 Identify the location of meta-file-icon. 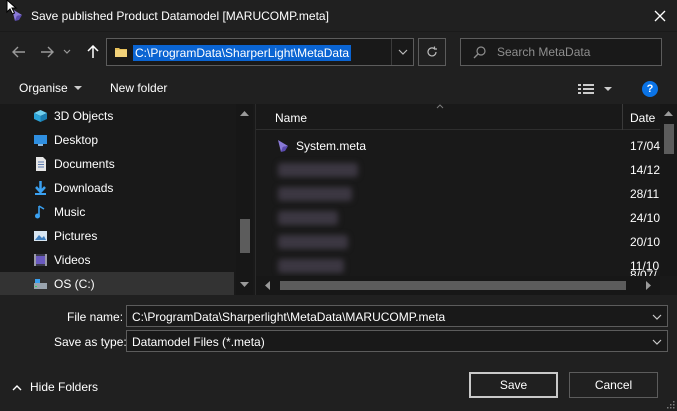
(283, 146).